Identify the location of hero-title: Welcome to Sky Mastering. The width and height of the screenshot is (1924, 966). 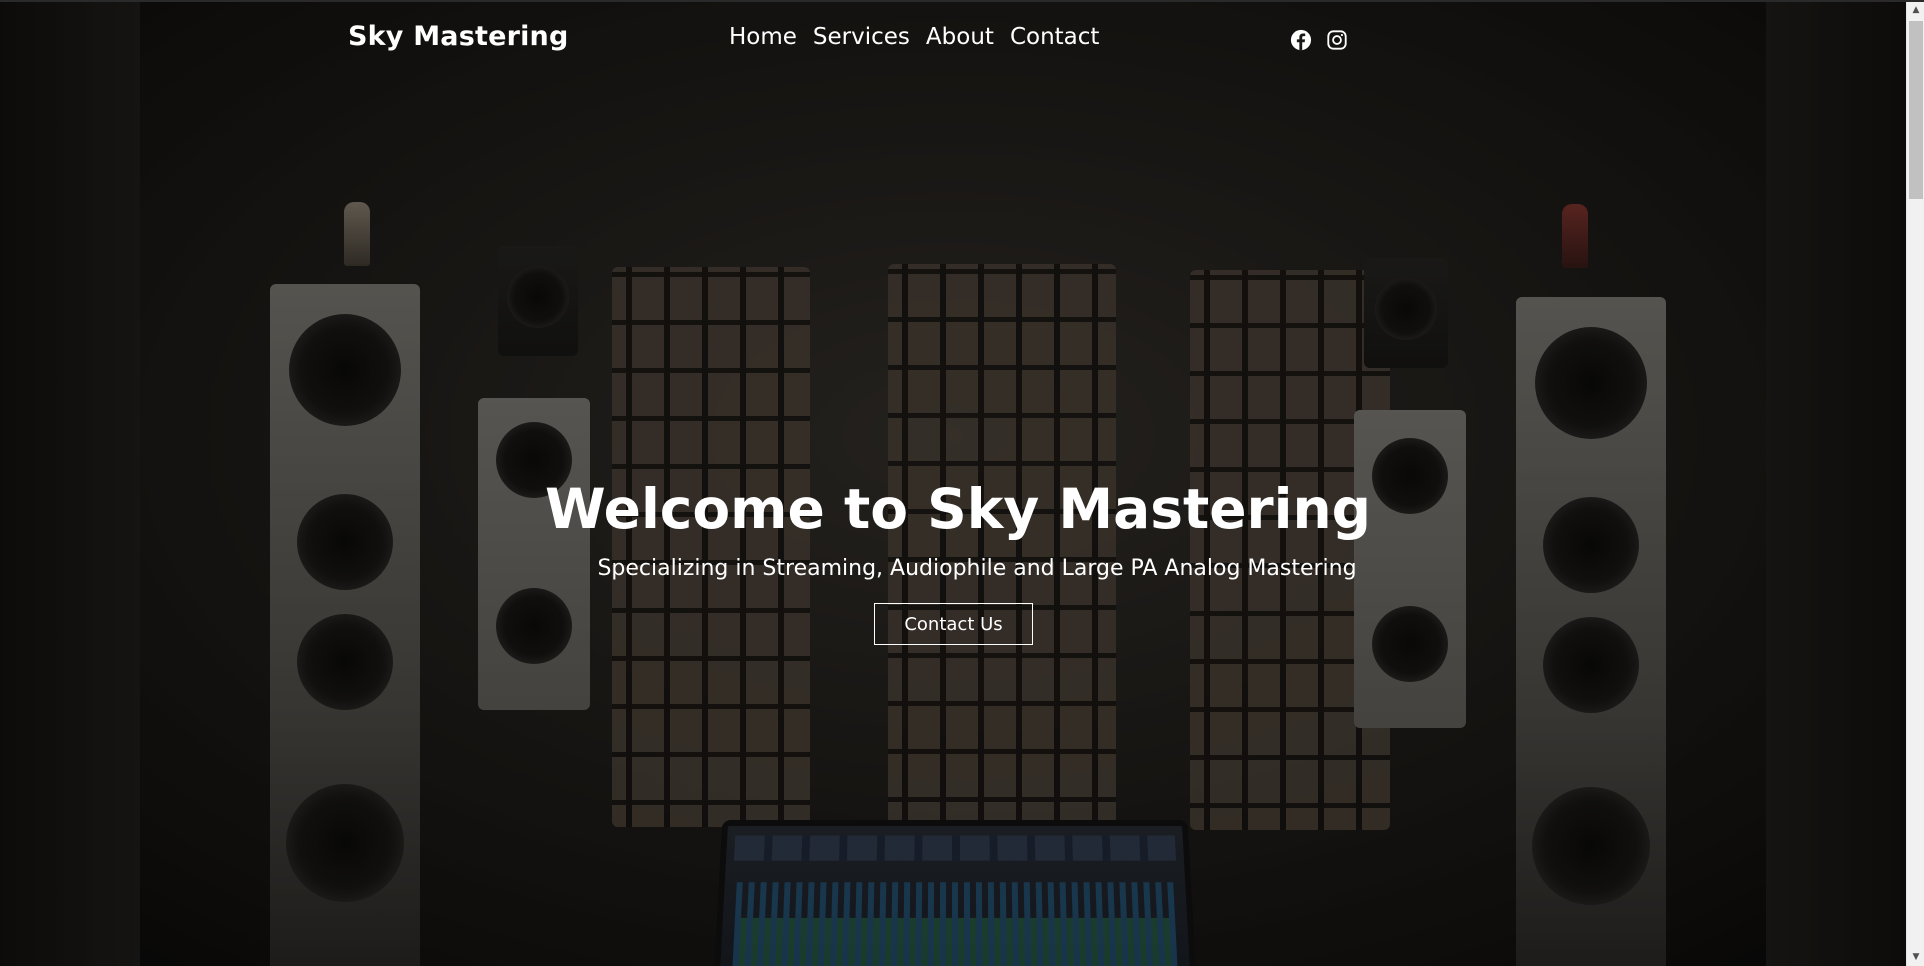
(958, 509).